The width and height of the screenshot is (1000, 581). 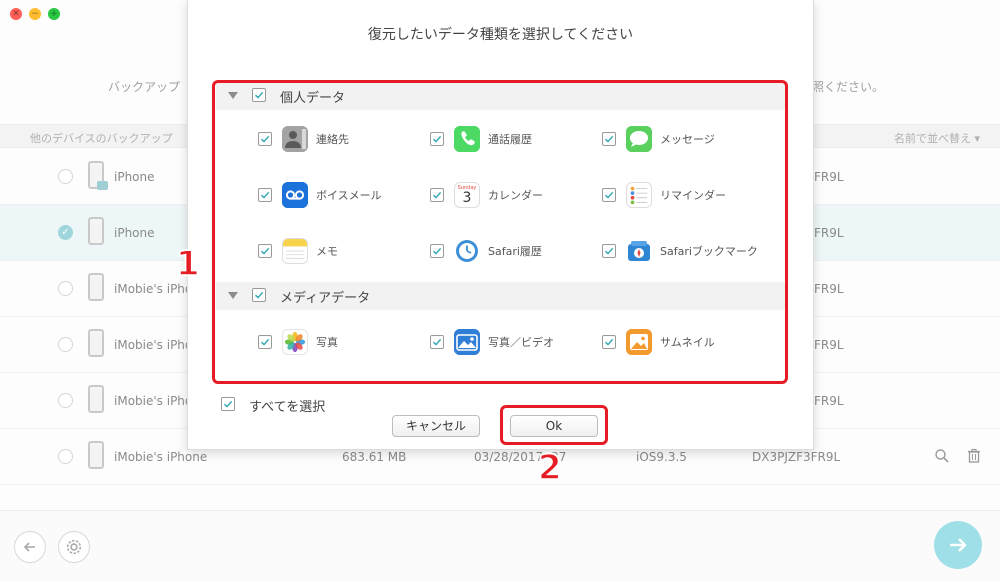 What do you see at coordinates (374, 457) in the screenshot?
I see `backup-size: 683.61 MB` at bounding box center [374, 457].